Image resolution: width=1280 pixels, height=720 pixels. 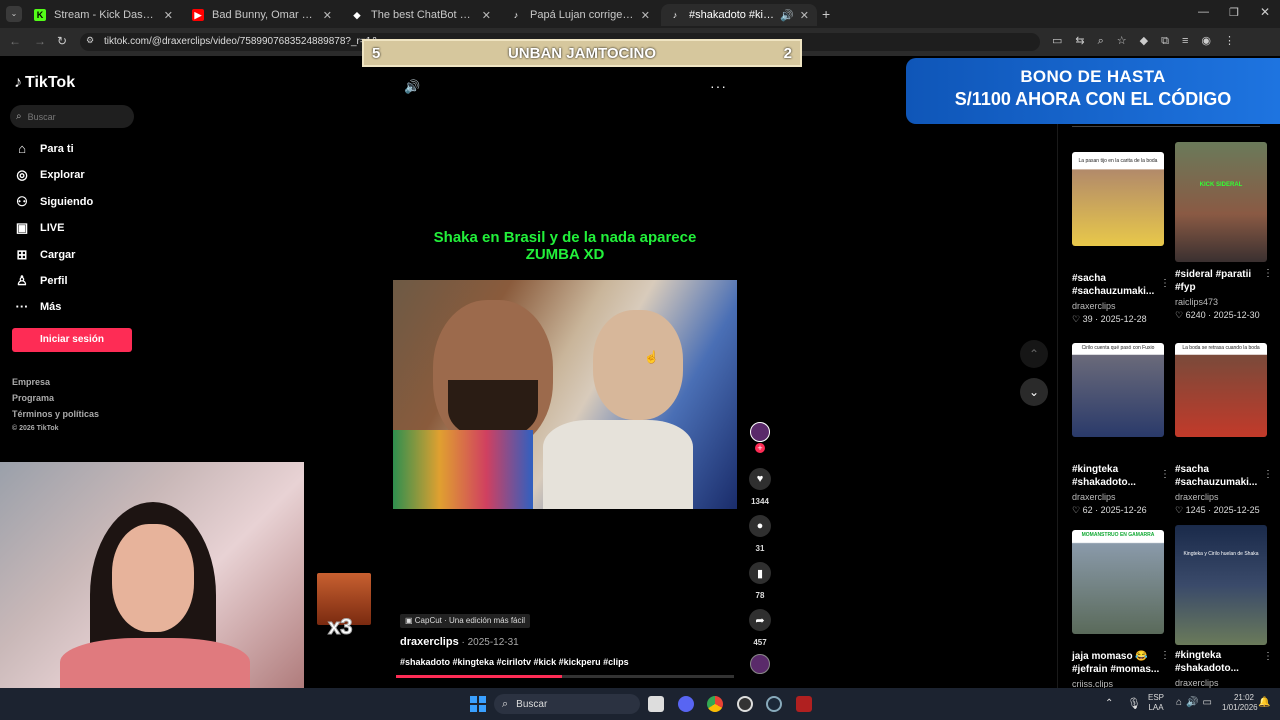 What do you see at coordinates (618, 464) in the screenshot?
I see `white-shirt` at bounding box center [618, 464].